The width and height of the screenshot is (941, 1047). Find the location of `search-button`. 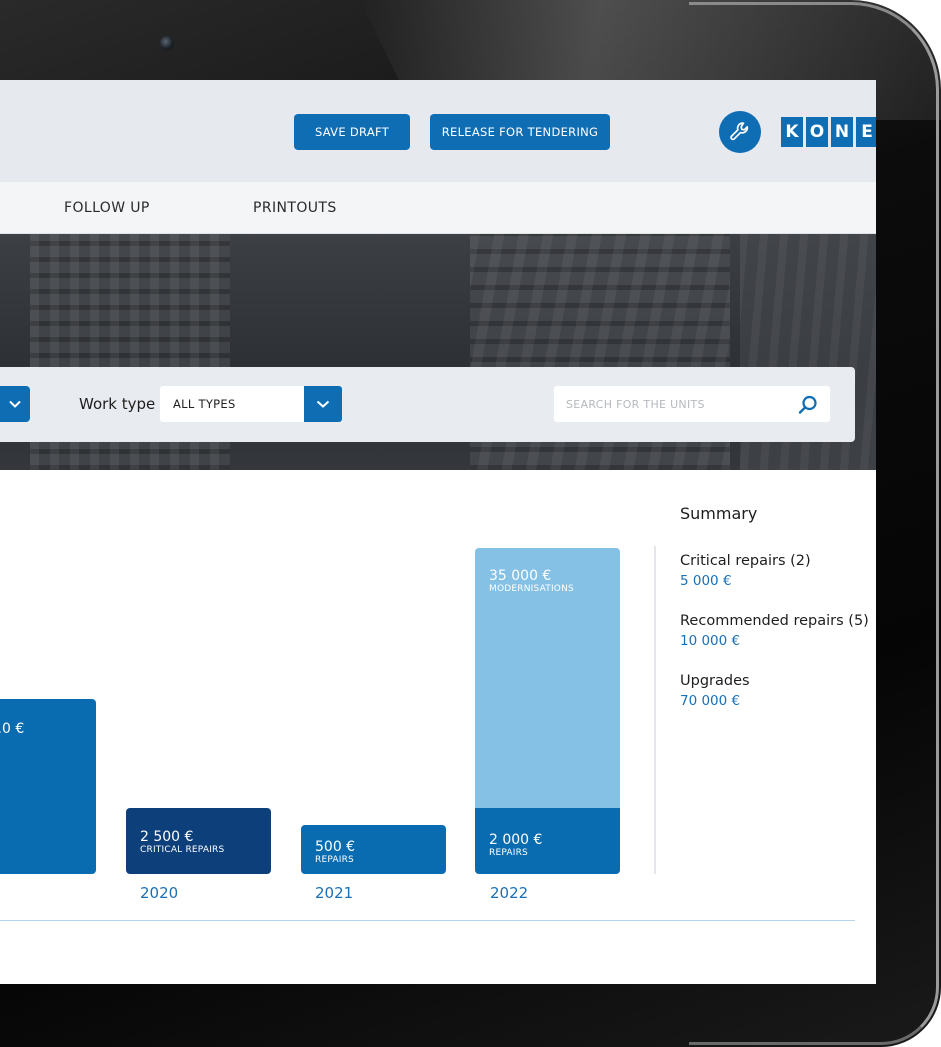

search-button is located at coordinates (808, 405).